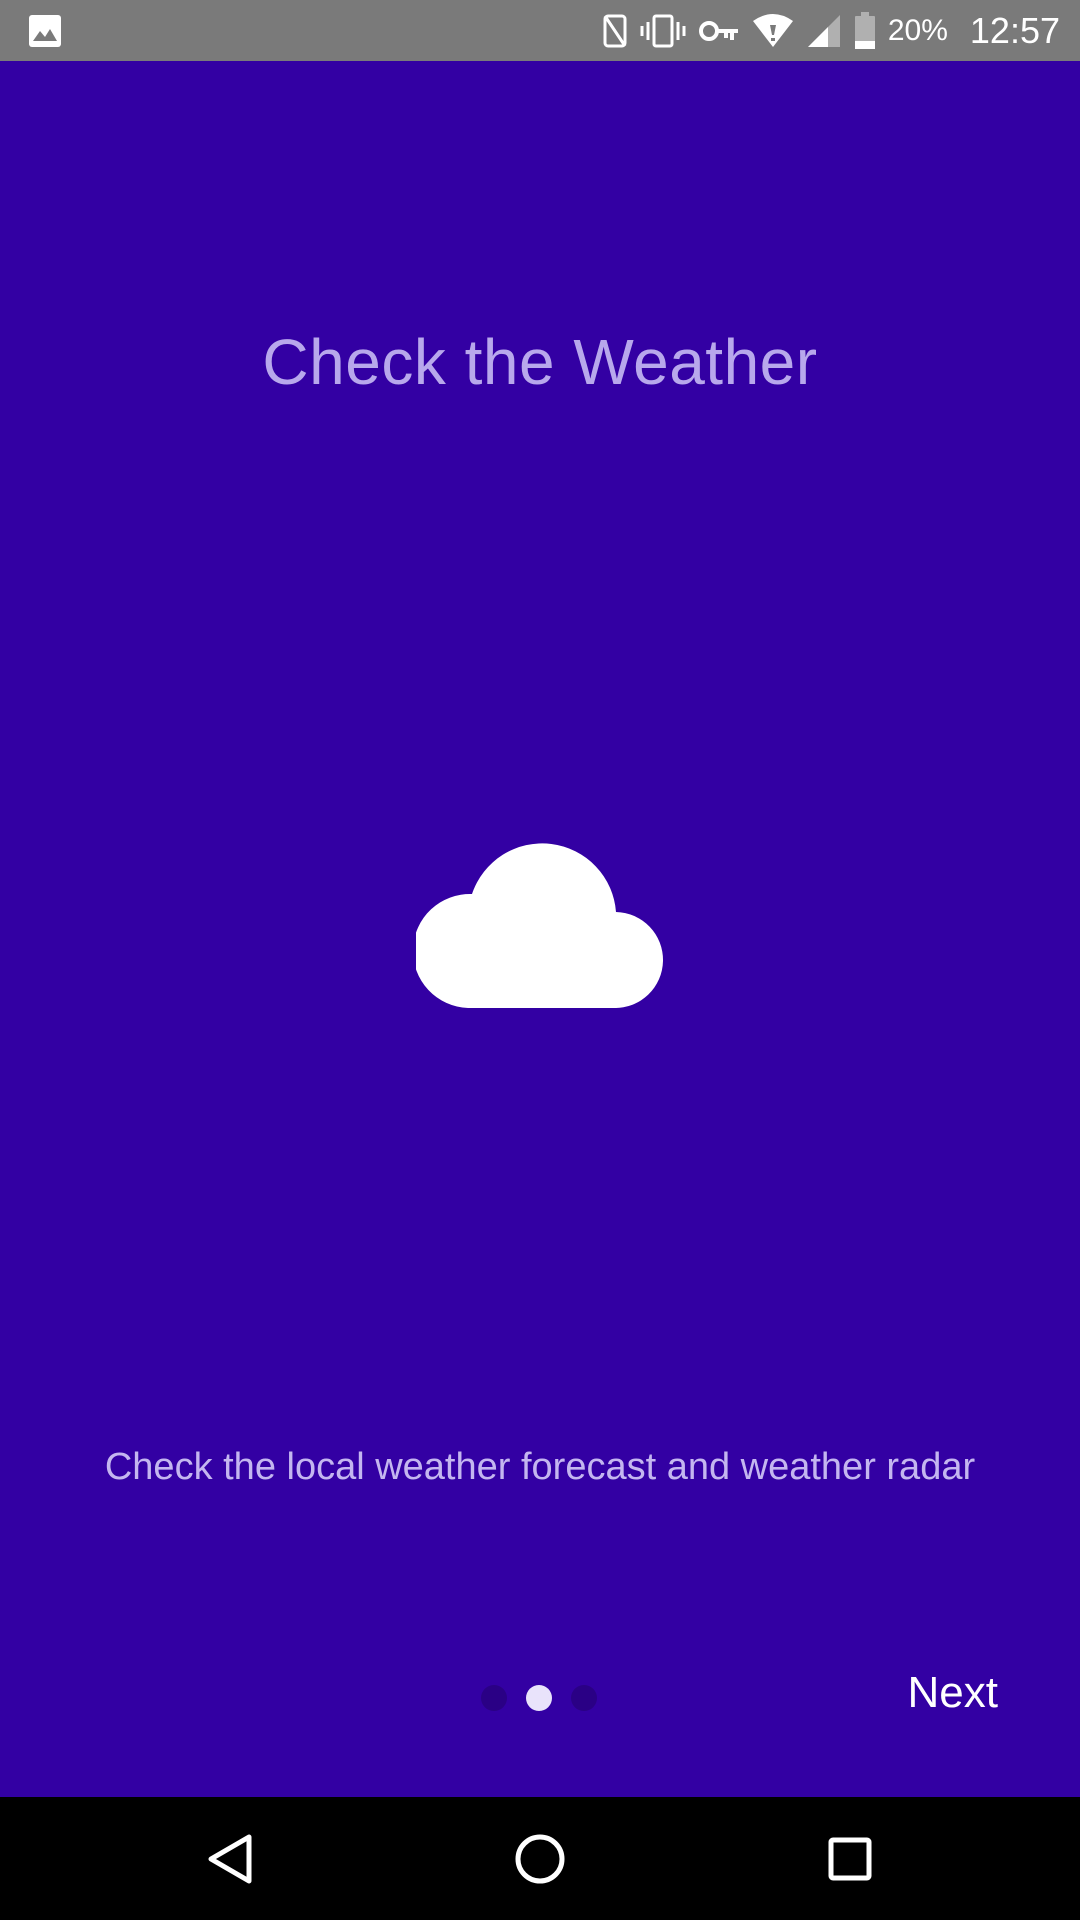  What do you see at coordinates (540, 30) in the screenshot?
I see `status-bar: 20% 12:57` at bounding box center [540, 30].